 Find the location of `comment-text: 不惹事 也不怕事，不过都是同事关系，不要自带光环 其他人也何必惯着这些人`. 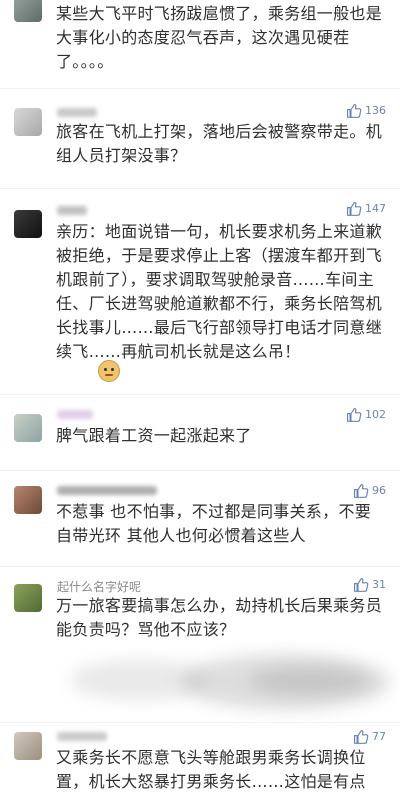

comment-text: 不惹事 也不怕事，不过都是同事关系，不要自带光环 其他人也何必惯着这些人 is located at coordinates (214, 523).